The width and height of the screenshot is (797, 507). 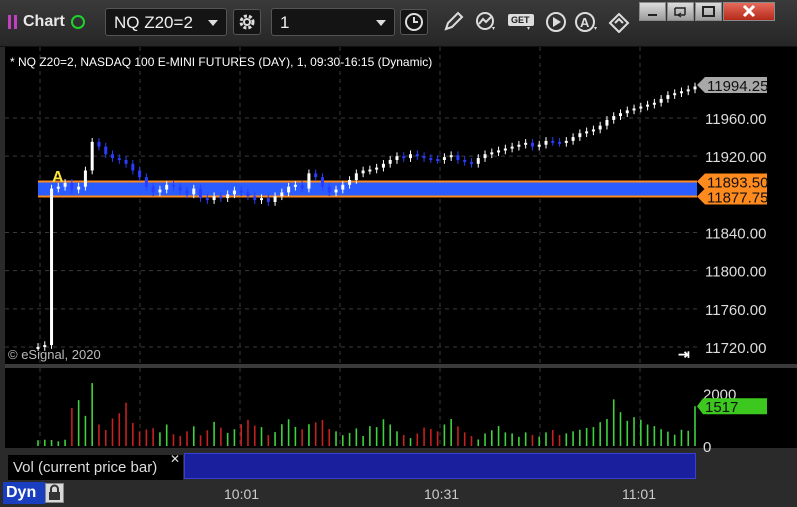 What do you see at coordinates (707, 447) in the screenshot?
I see `volume-axis-label: 0` at bounding box center [707, 447].